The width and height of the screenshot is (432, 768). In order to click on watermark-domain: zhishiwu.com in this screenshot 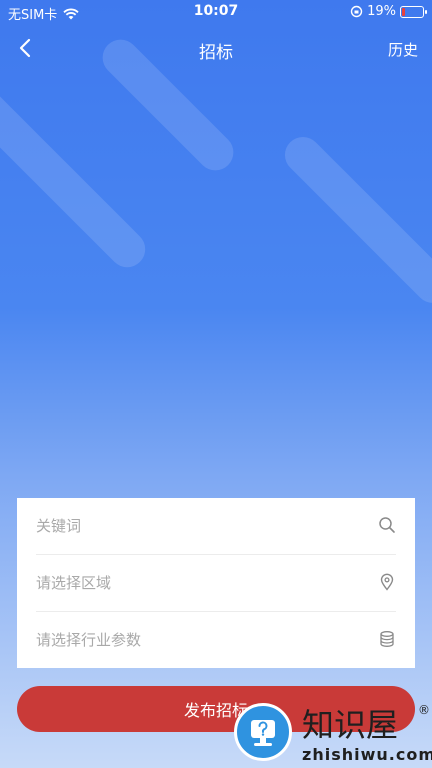, I will do `click(367, 754)`.